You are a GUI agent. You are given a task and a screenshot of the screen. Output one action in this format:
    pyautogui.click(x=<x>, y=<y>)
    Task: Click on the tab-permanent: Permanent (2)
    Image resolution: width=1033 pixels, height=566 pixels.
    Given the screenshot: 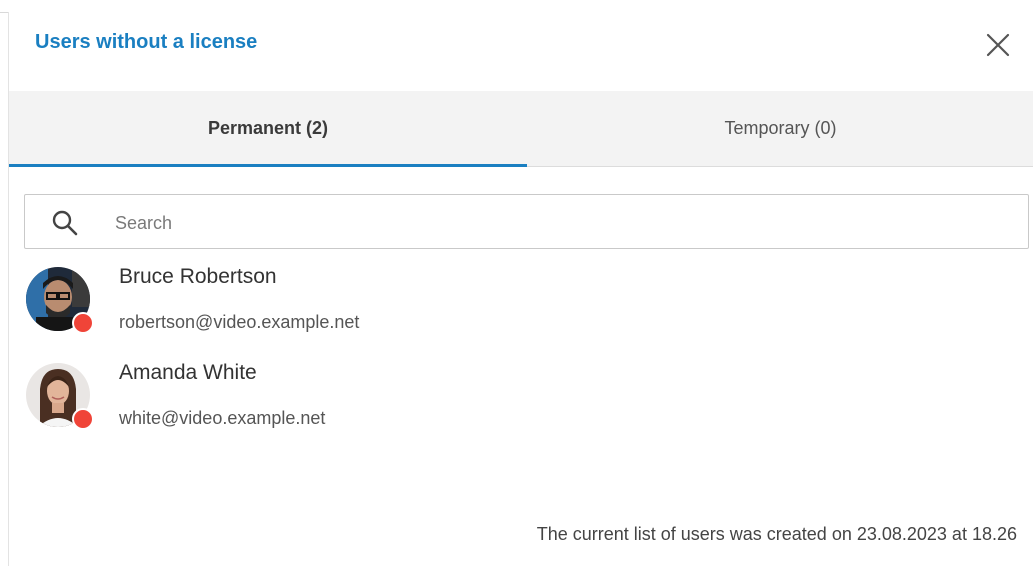 What is the action you would take?
    pyautogui.click(x=268, y=128)
    